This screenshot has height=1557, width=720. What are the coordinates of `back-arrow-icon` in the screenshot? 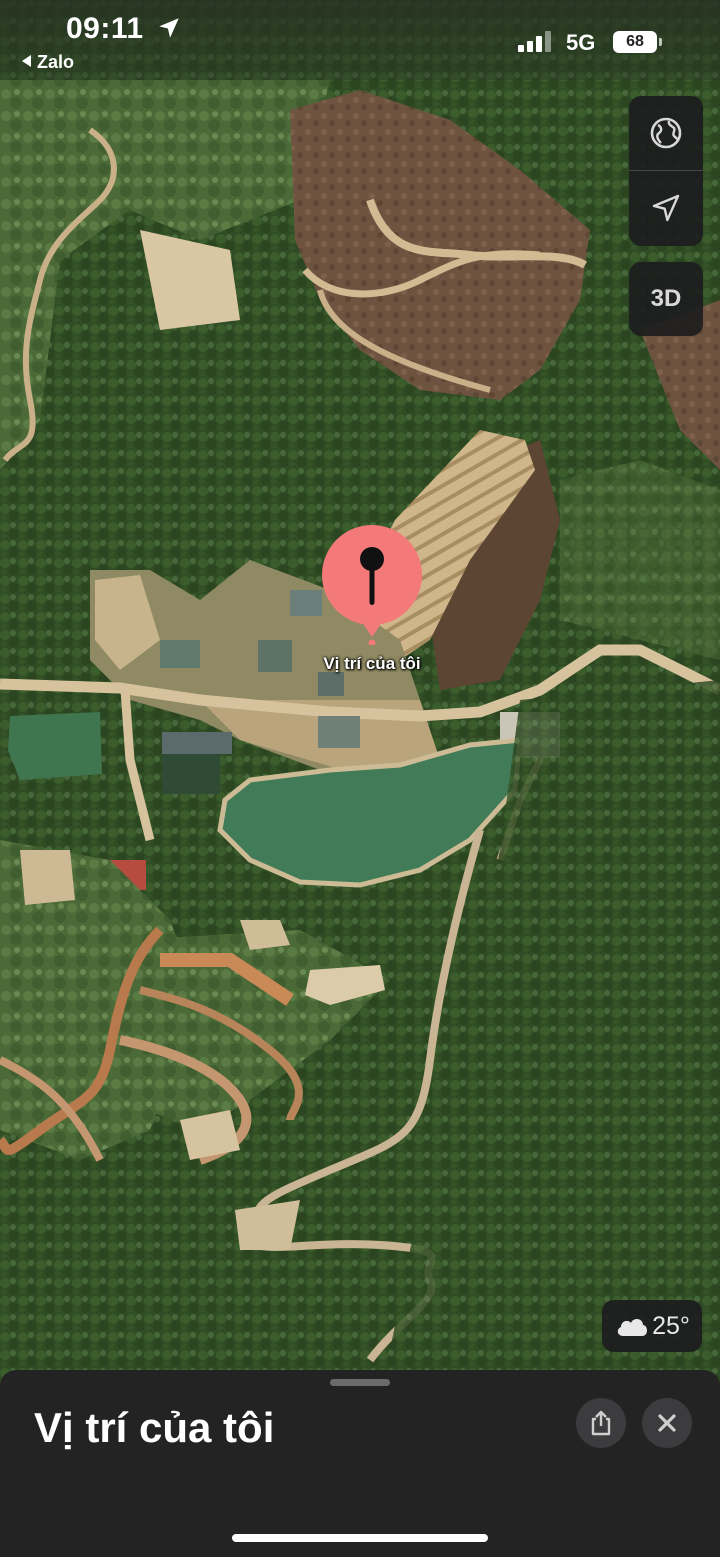 It's located at (26, 61).